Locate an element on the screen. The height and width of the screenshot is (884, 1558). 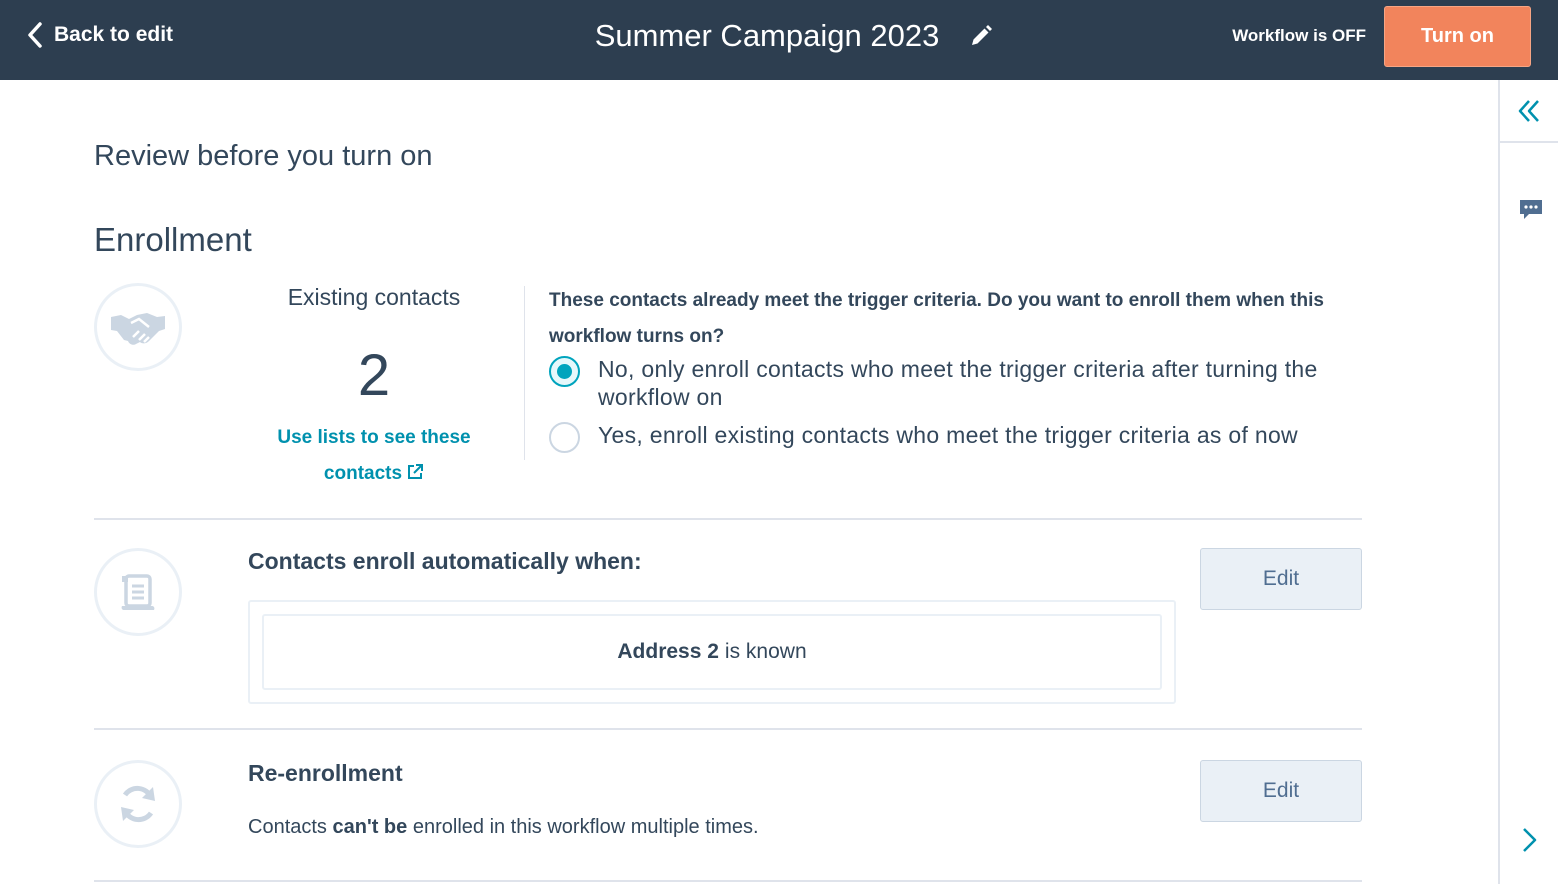
collapse-icon is located at coordinates (1528, 110).